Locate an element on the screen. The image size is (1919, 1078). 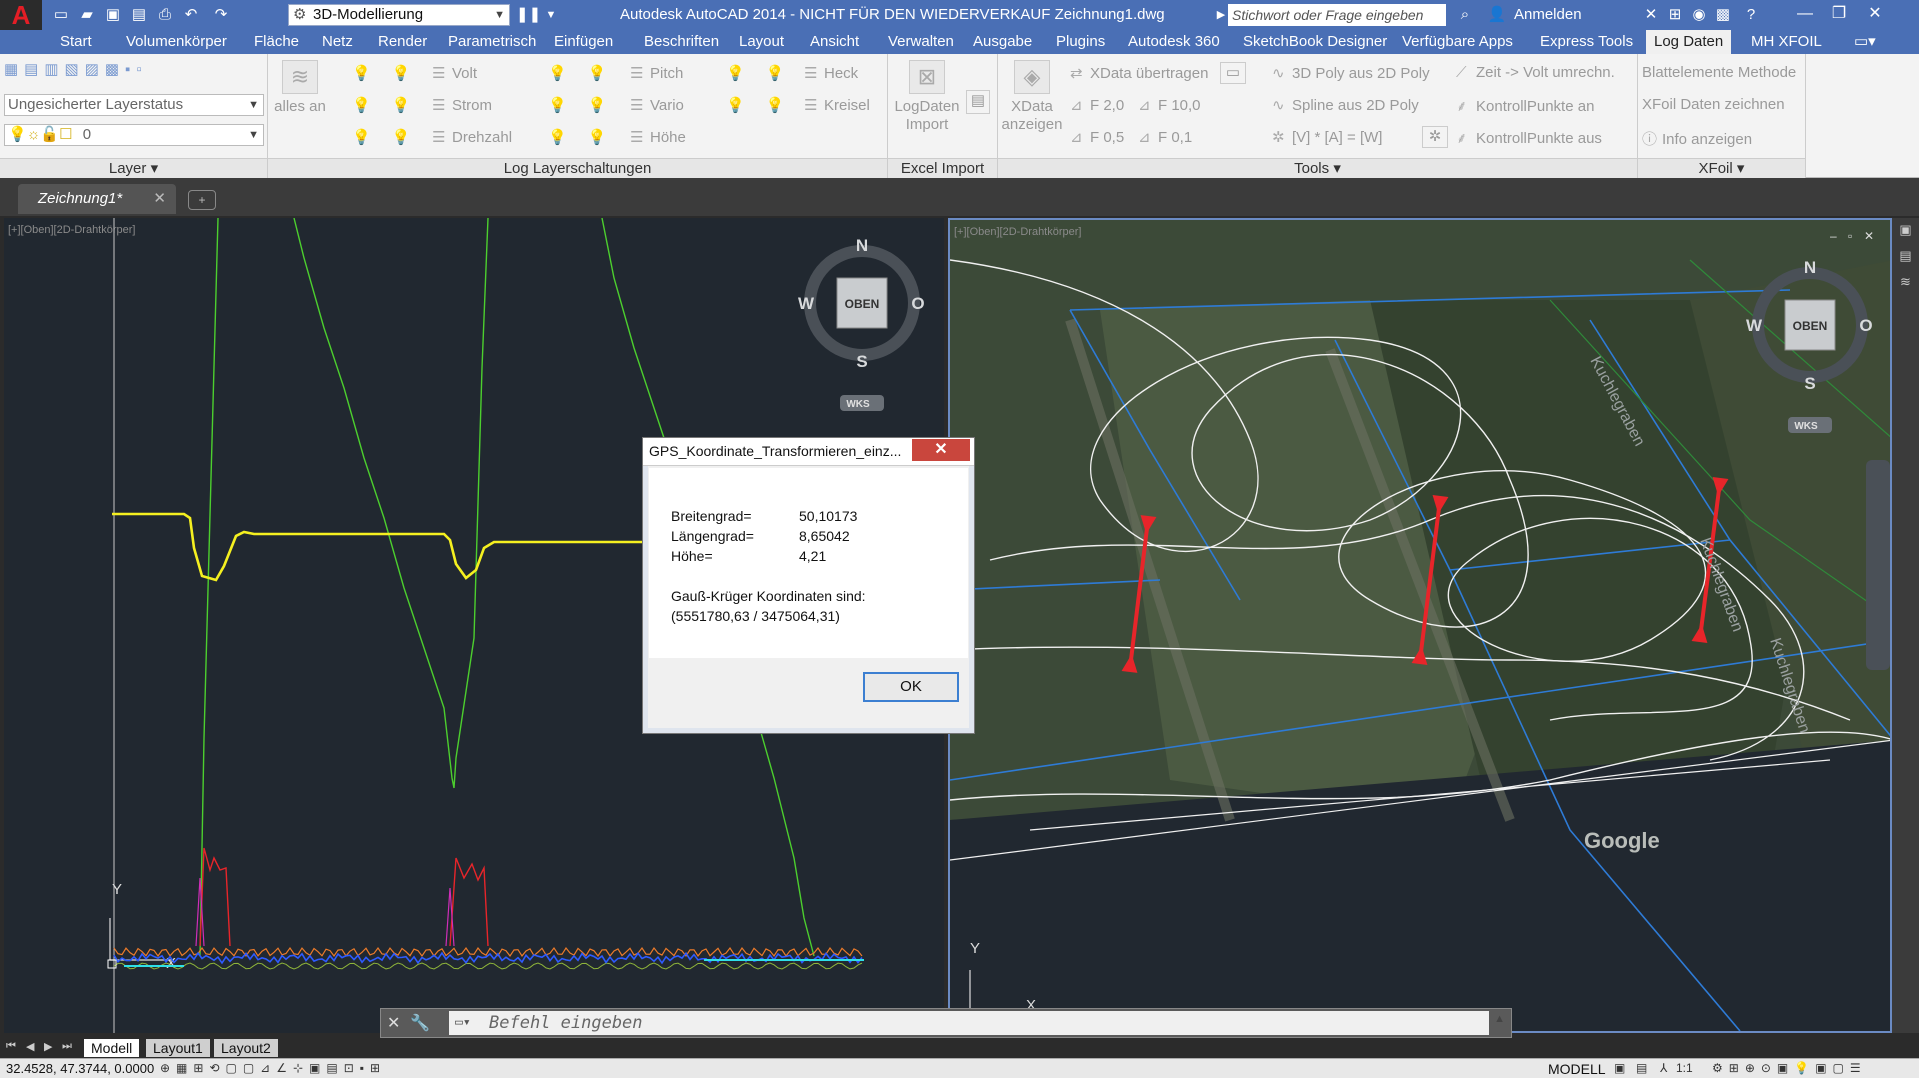
command-history-icon: ▲ is located at coordinates (1499, 1019).